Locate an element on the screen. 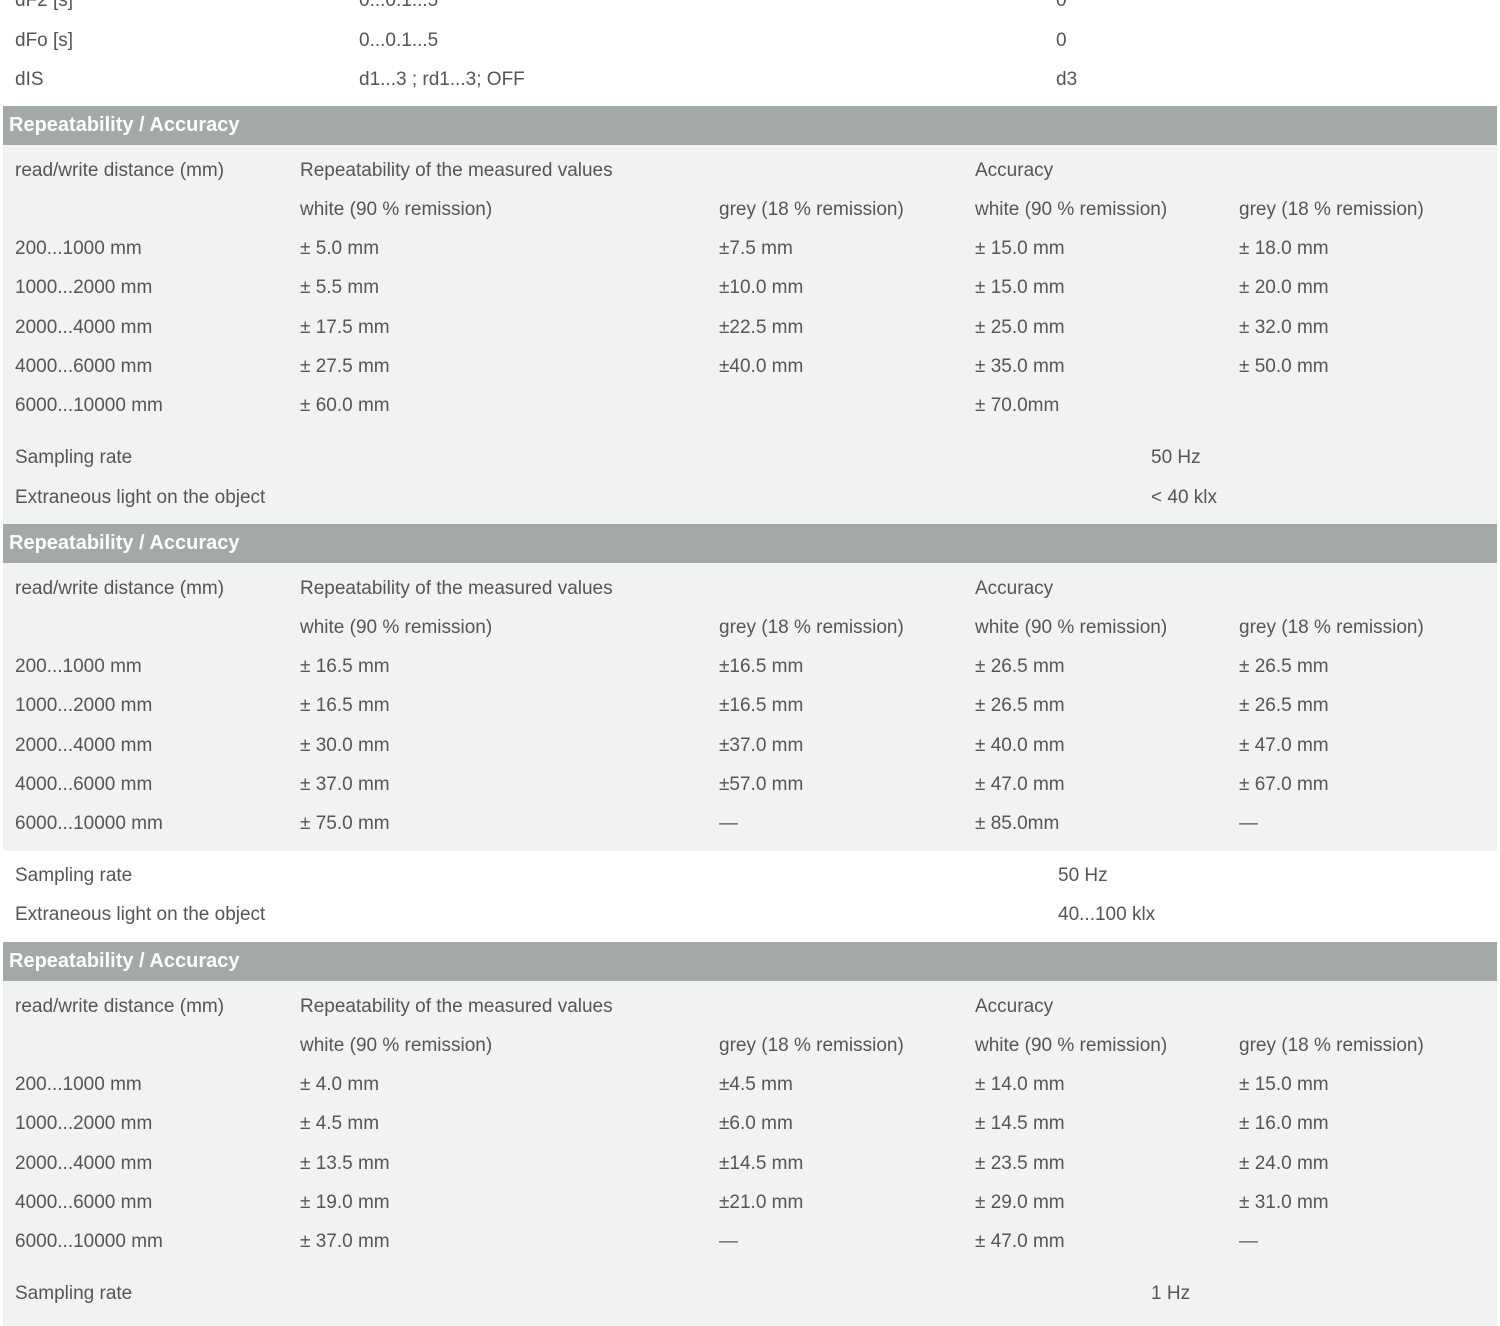 This screenshot has width=1500, height=1326. spec-row: Extraneous light on the object < 40 klx is located at coordinates (750, 497).